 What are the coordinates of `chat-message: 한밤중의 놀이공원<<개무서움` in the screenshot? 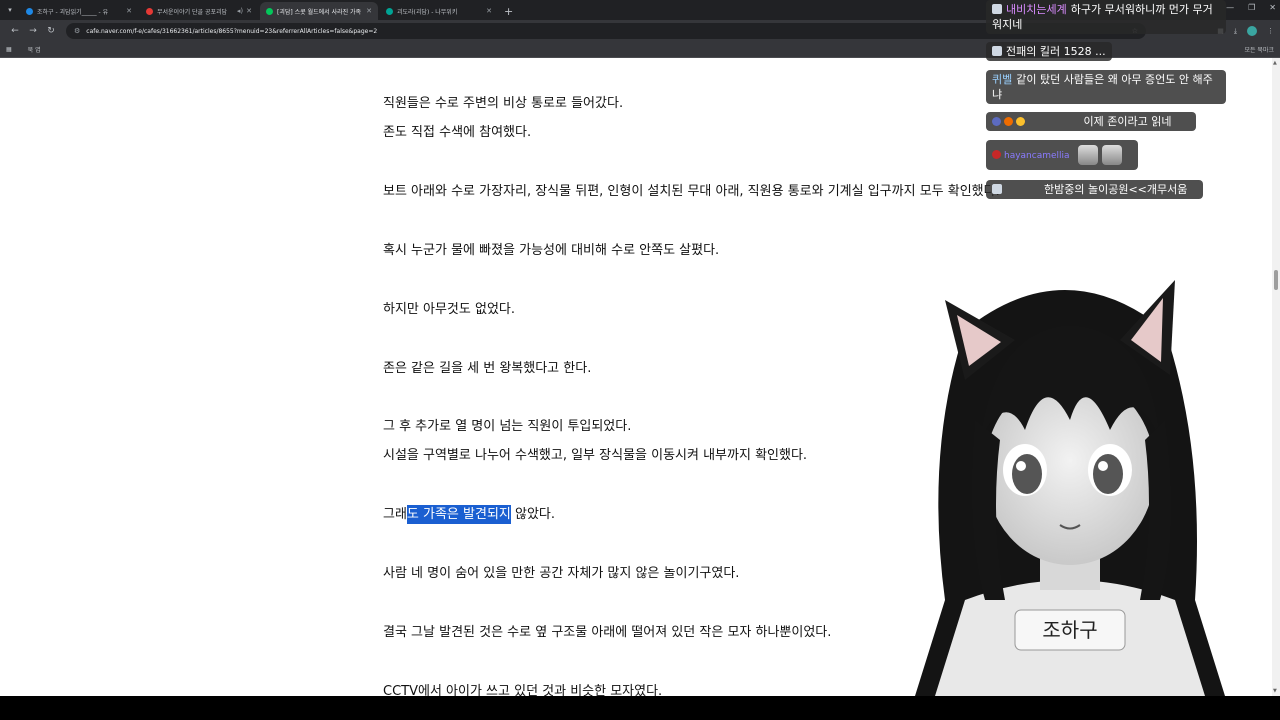 It's located at (1094, 189).